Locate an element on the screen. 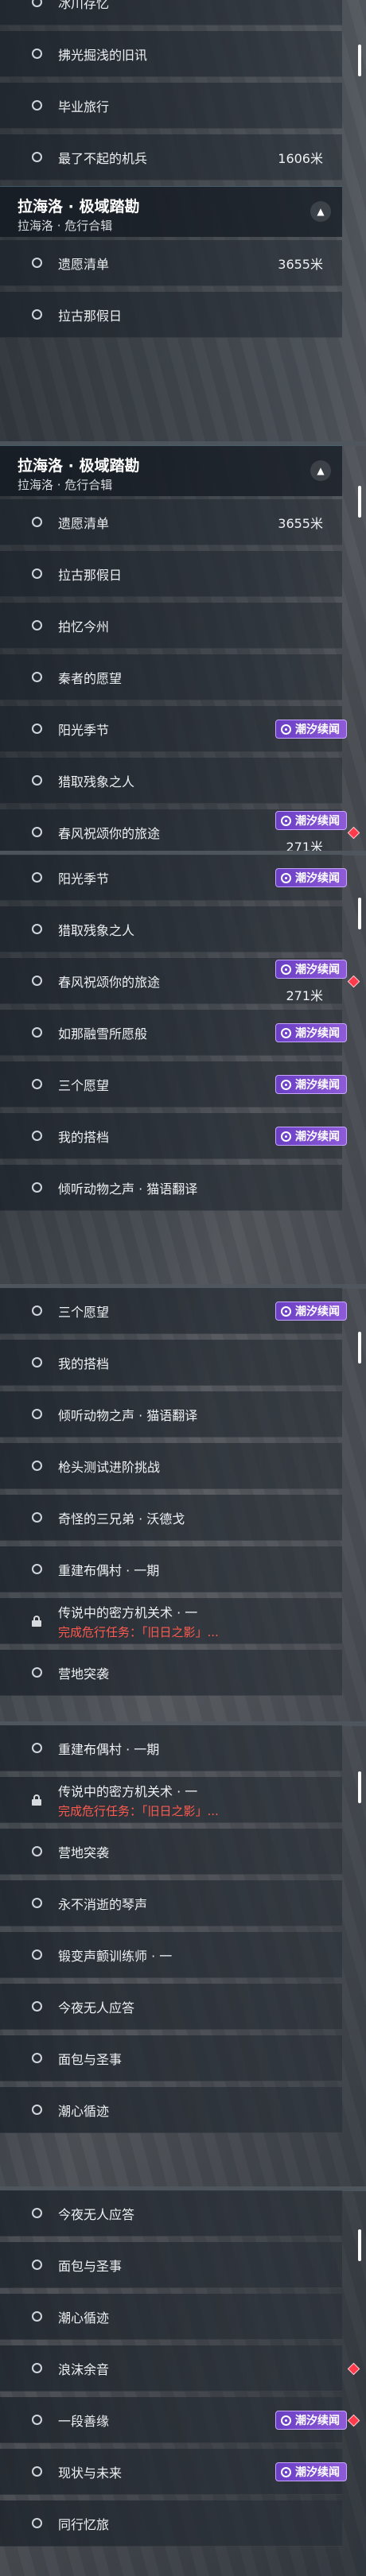  task-label: 拍忆今州 is located at coordinates (84, 626).